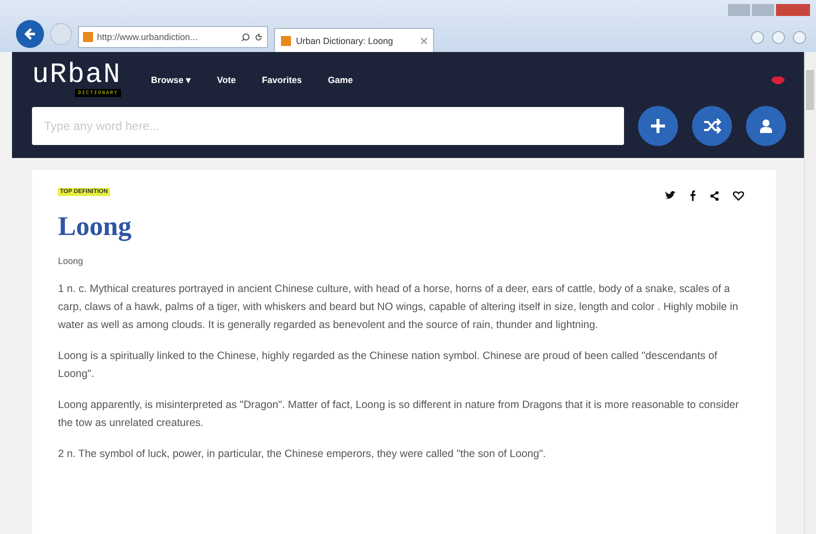  What do you see at coordinates (226, 80) in the screenshot?
I see `nav-link: Vote` at bounding box center [226, 80].